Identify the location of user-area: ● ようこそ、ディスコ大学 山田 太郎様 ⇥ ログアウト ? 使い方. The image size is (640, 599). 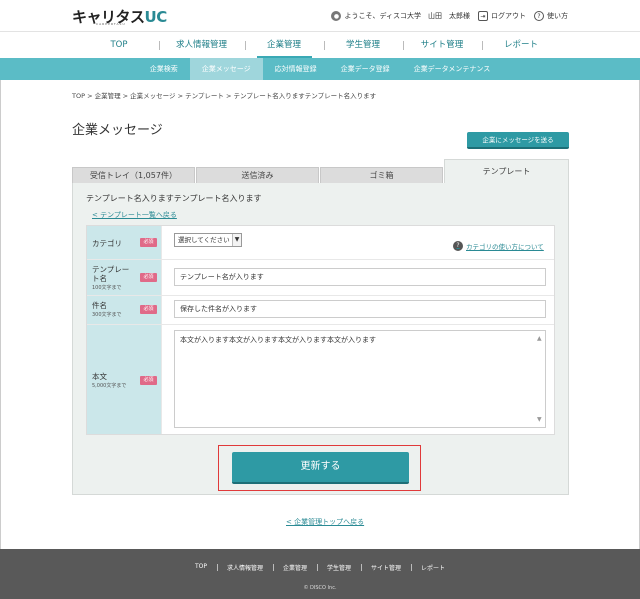
(449, 16).